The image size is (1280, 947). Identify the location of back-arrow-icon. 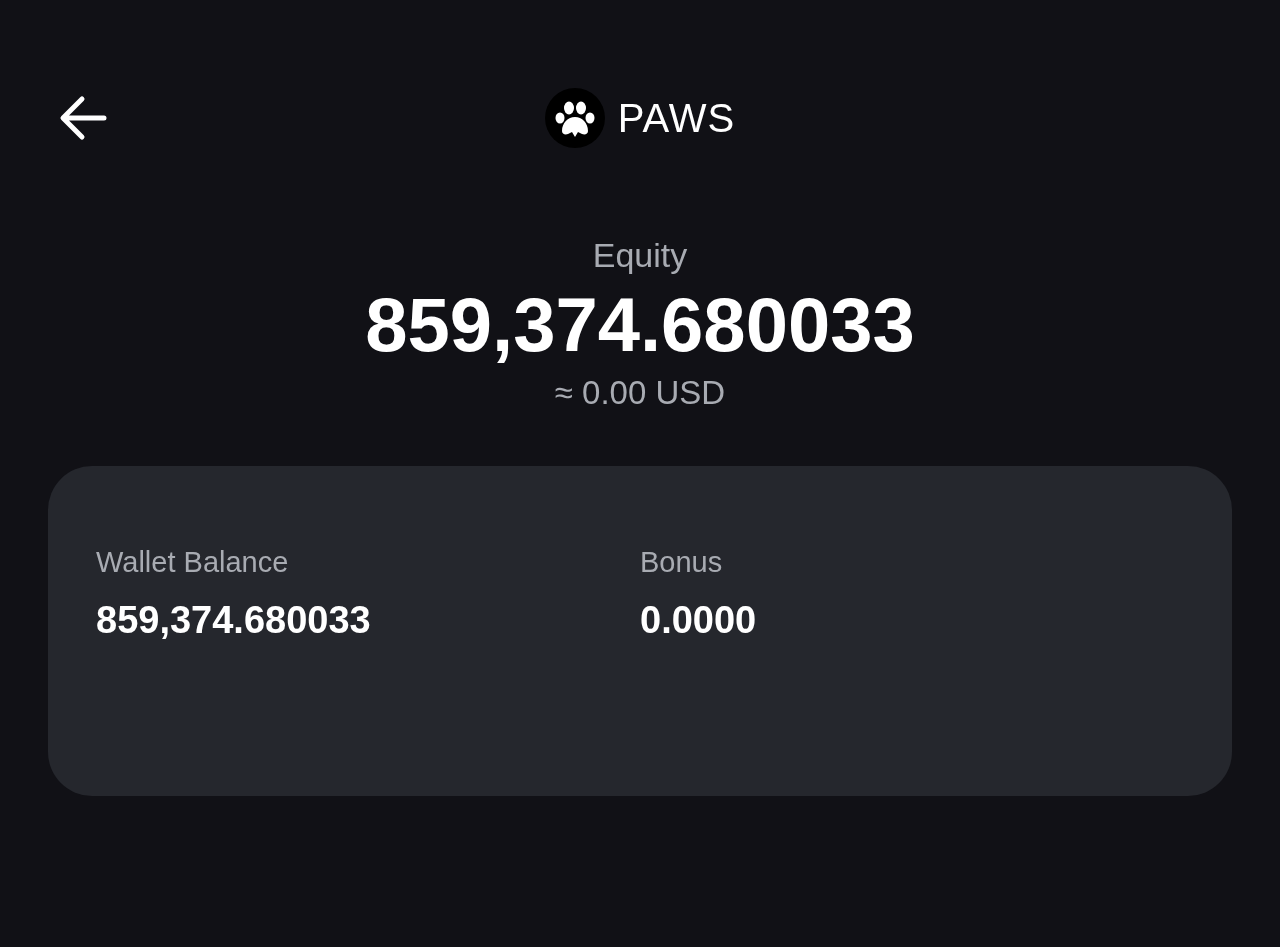
(83, 118).